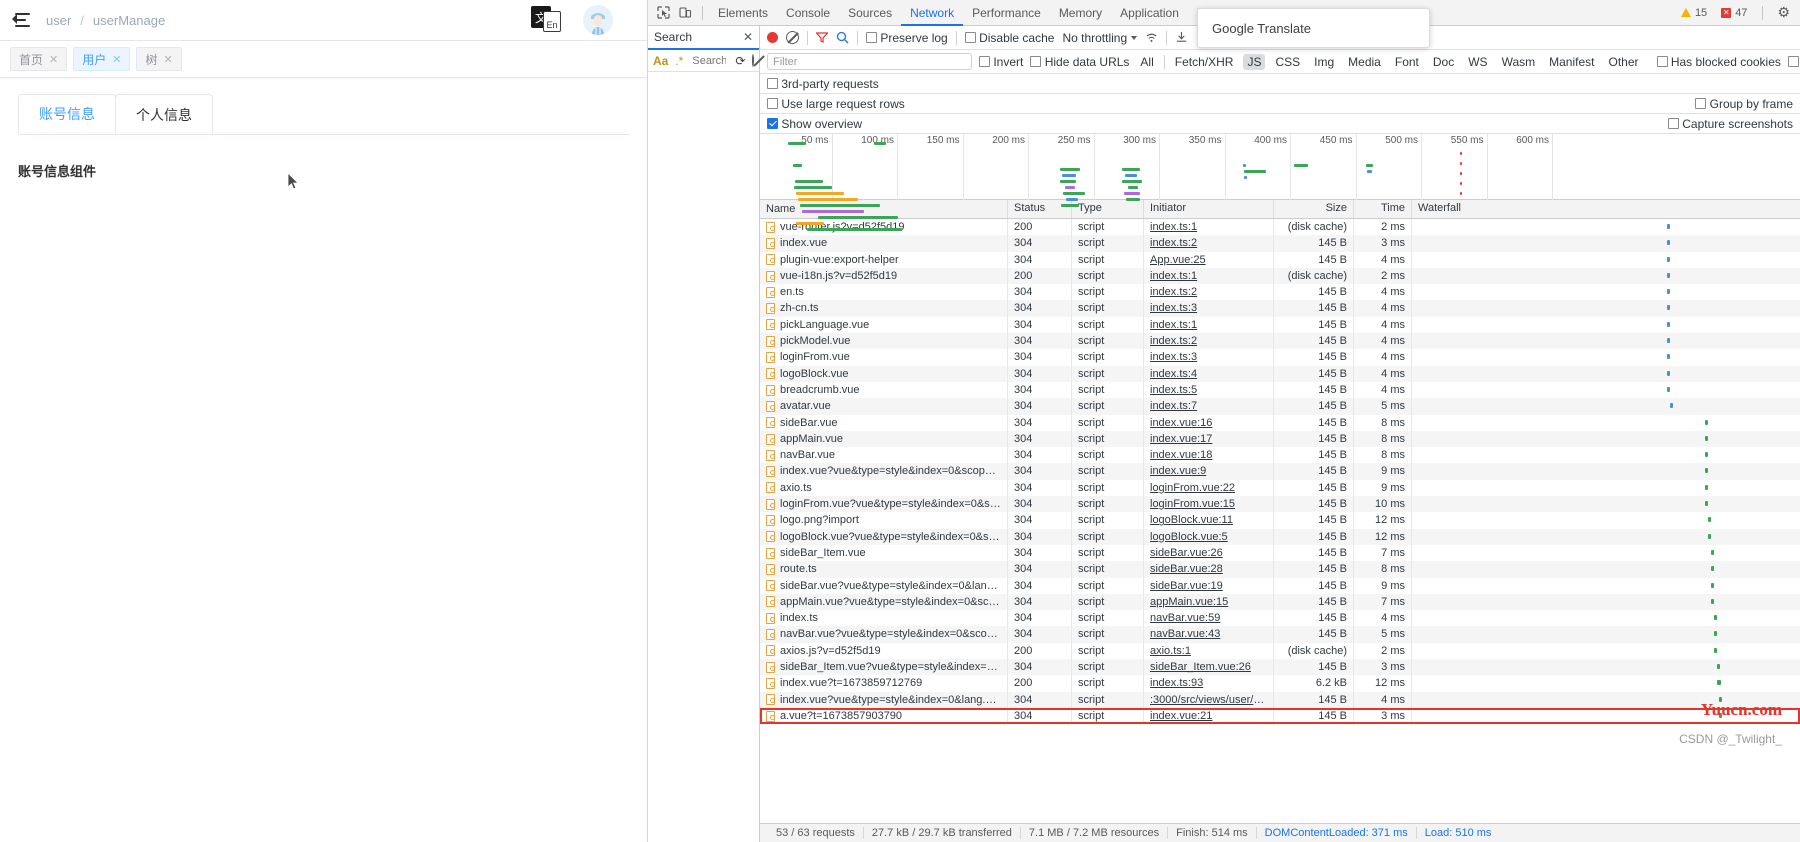  Describe the element at coordinates (1280, 618) in the screenshot. I see `table-row: index.ts 304 script navBar.vue:59 145 B4 ms` at that location.